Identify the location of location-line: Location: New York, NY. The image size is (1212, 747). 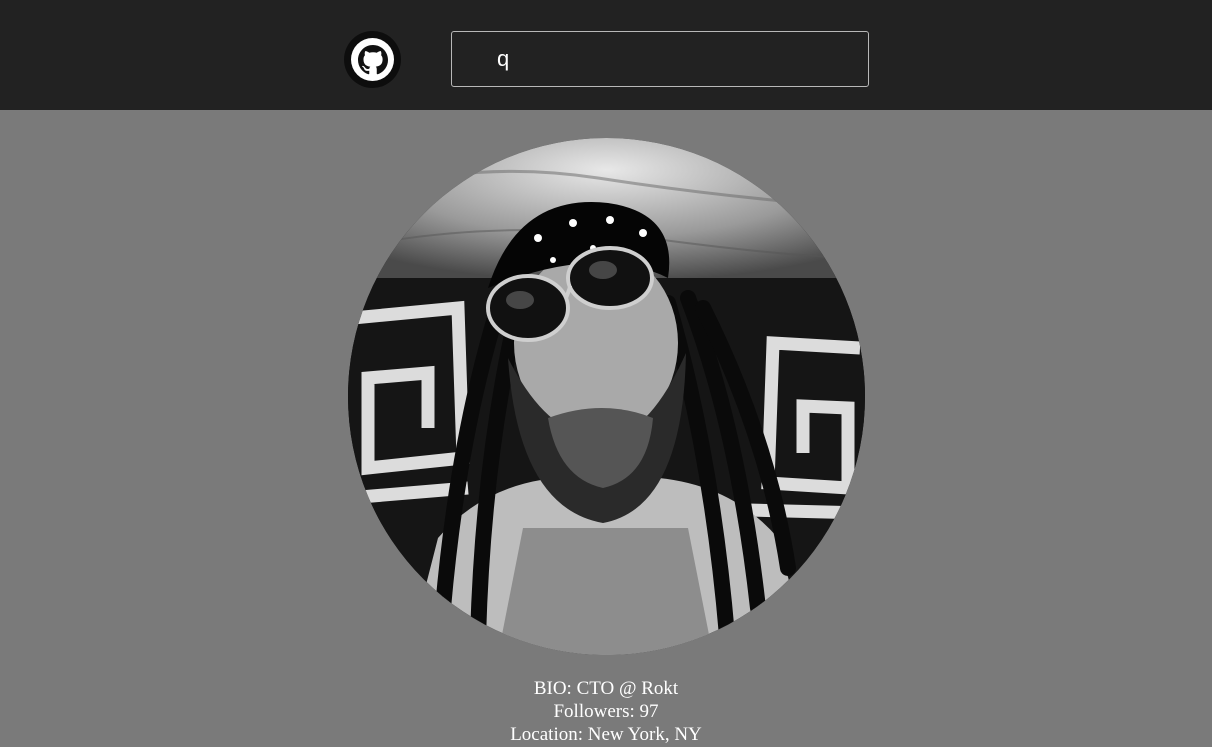
(606, 734).